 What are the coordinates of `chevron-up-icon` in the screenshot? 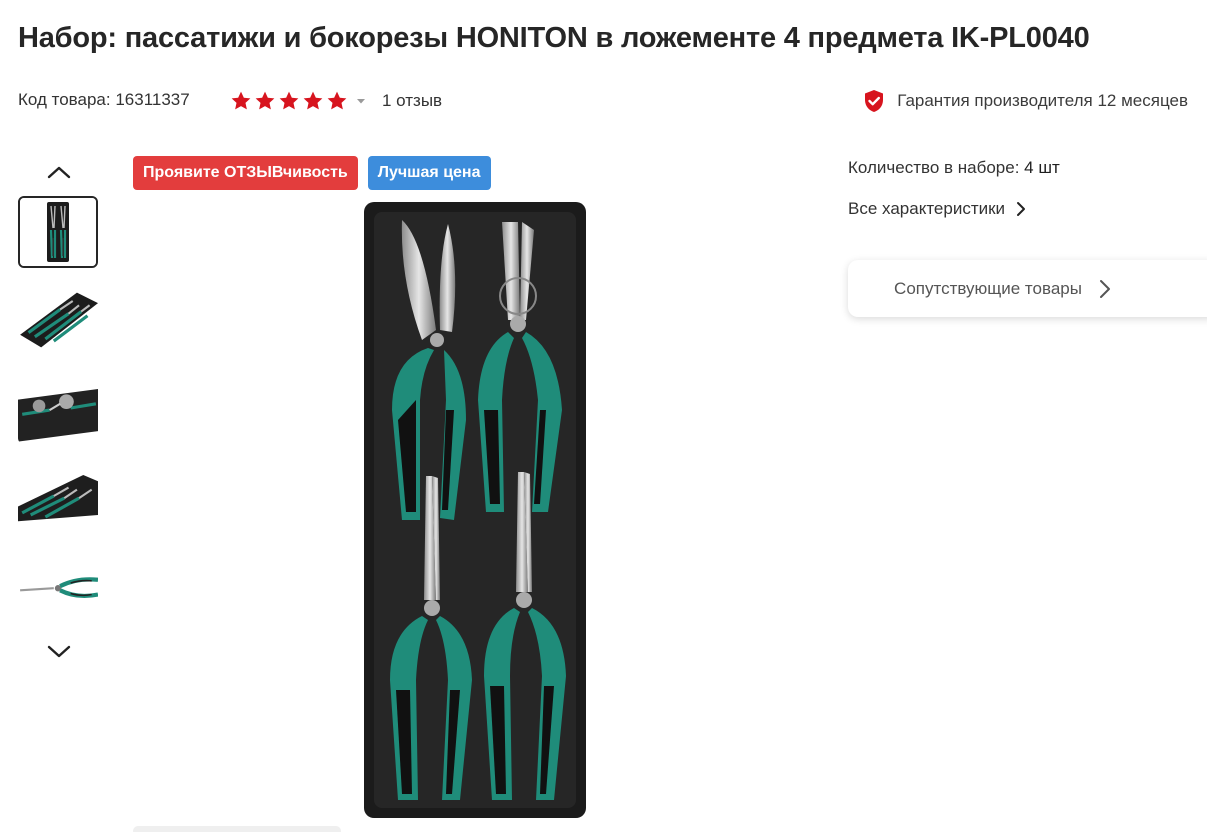 It's located at (59, 172).